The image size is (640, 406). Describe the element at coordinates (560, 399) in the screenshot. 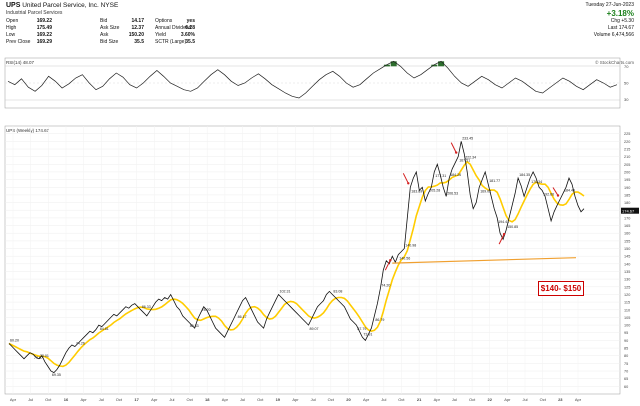

I see `price-x-tick-label: 23` at that location.